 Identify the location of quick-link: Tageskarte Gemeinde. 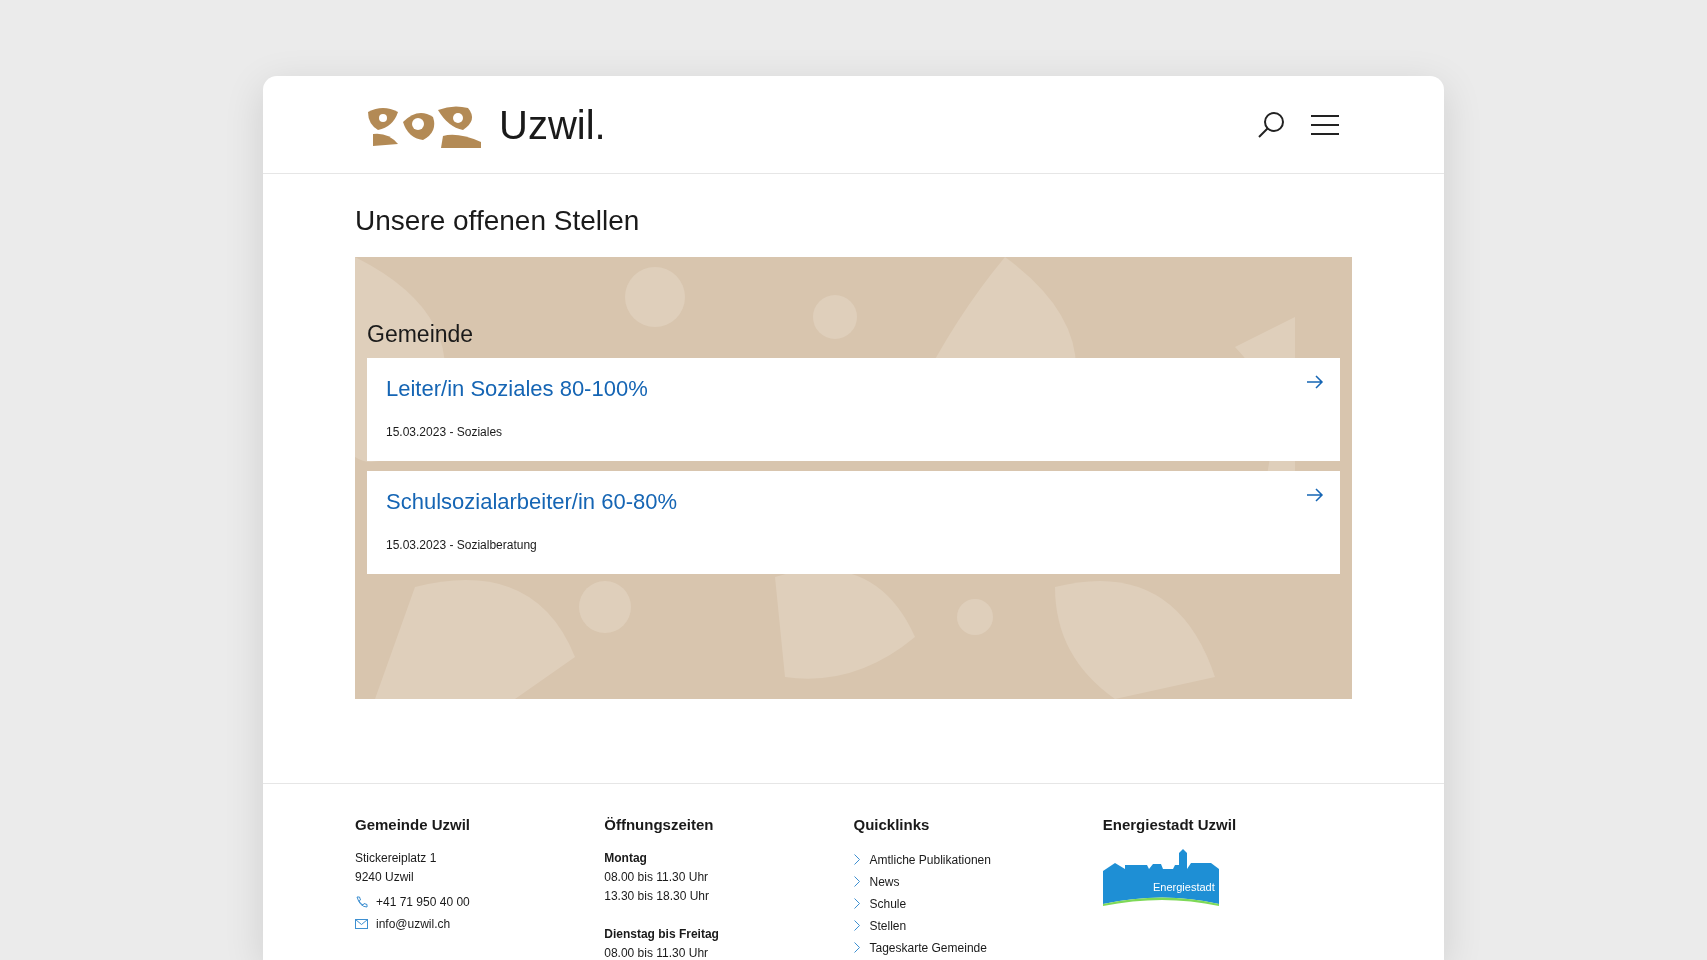
(928, 947).